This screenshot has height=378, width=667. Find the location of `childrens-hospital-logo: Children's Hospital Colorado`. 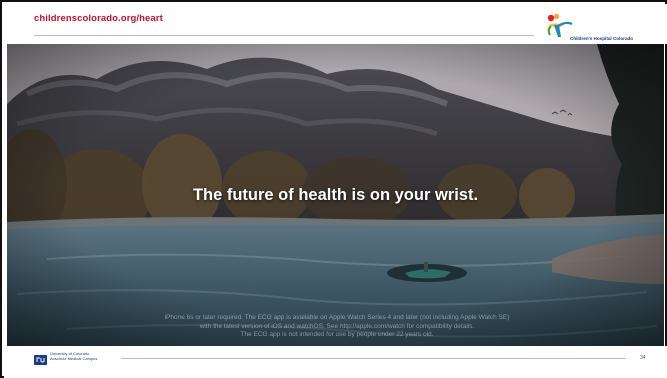

childrens-hospital-logo: Children's Hospital Colorado is located at coordinates (604, 28).